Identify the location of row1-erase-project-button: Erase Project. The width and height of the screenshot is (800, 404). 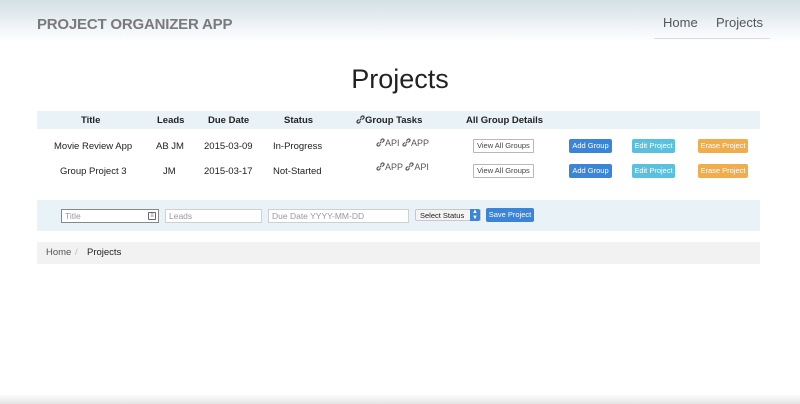
(723, 146).